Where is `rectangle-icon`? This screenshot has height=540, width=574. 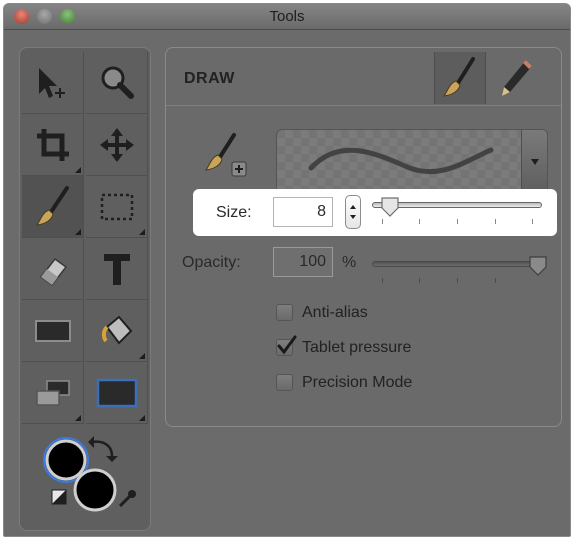 rectangle-icon is located at coordinates (52, 330).